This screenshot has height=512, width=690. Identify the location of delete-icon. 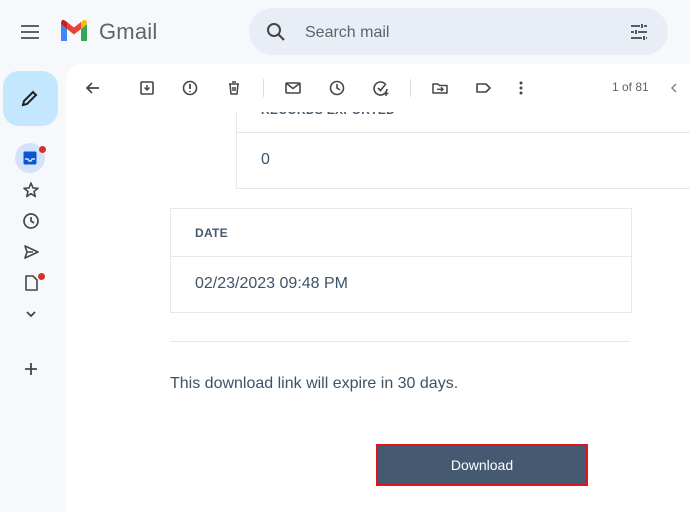
(234, 88).